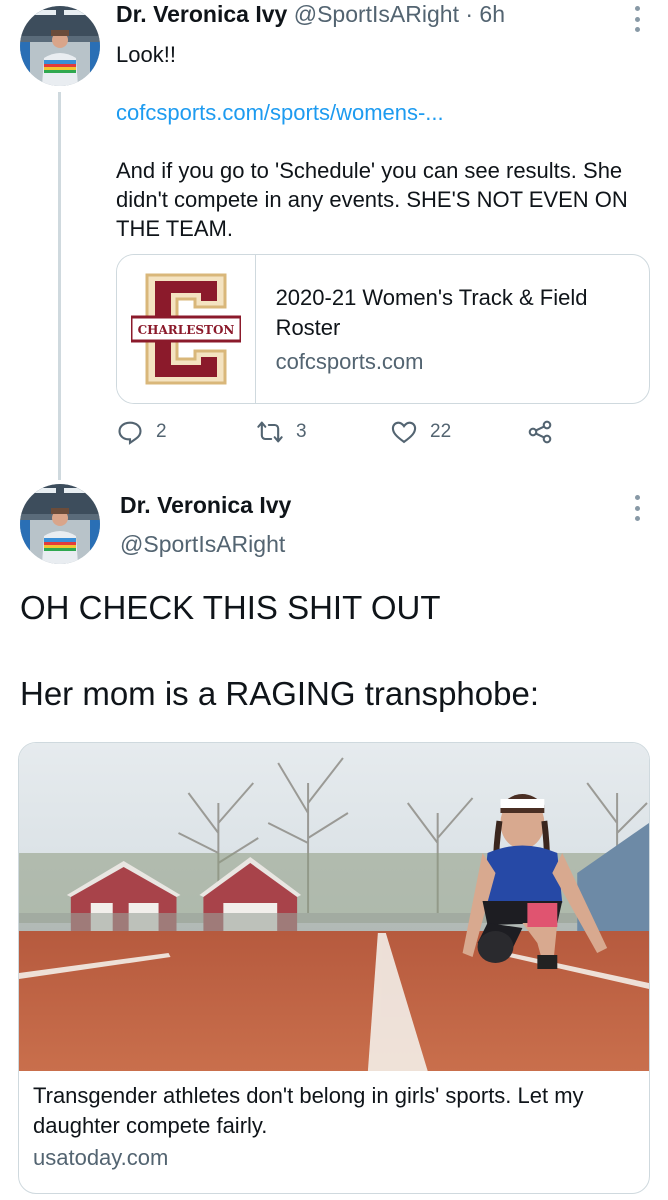  Describe the element at coordinates (101, 1157) in the screenshot. I see `link-card-domain: usatoday.com` at that location.